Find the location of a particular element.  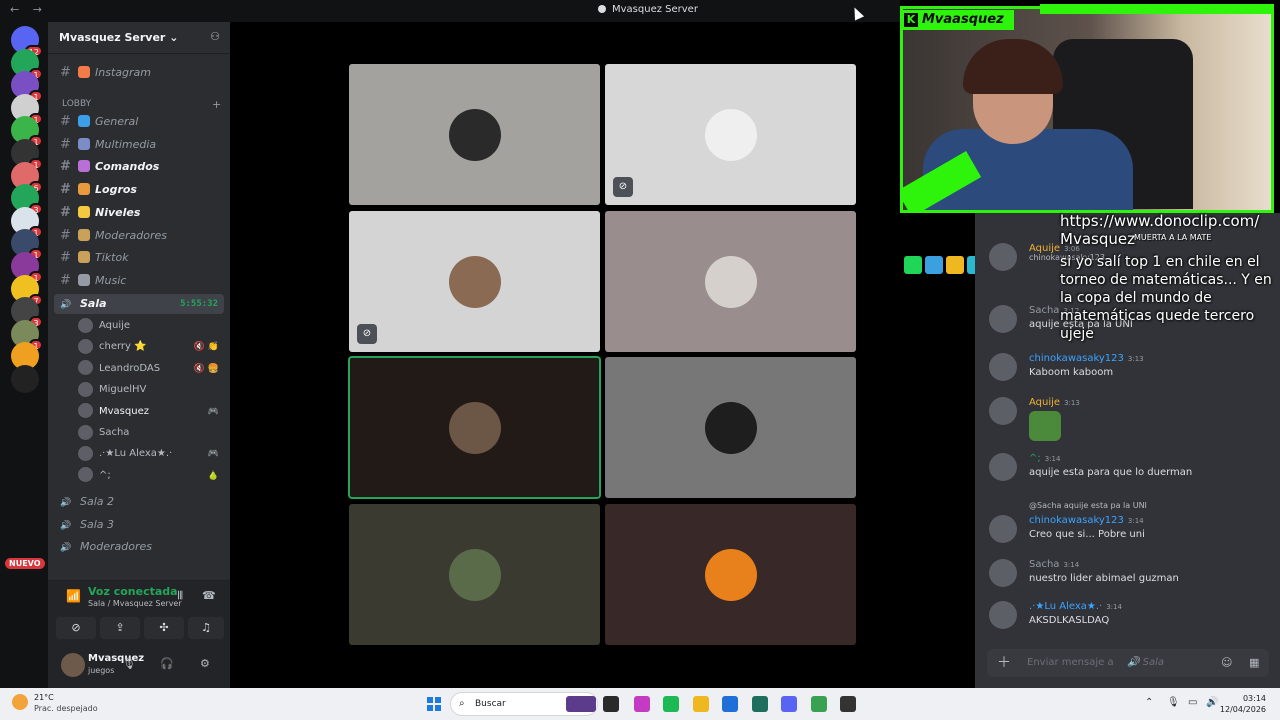

microphone-tray-icon: 🎙 is located at coordinates (1173, 702).